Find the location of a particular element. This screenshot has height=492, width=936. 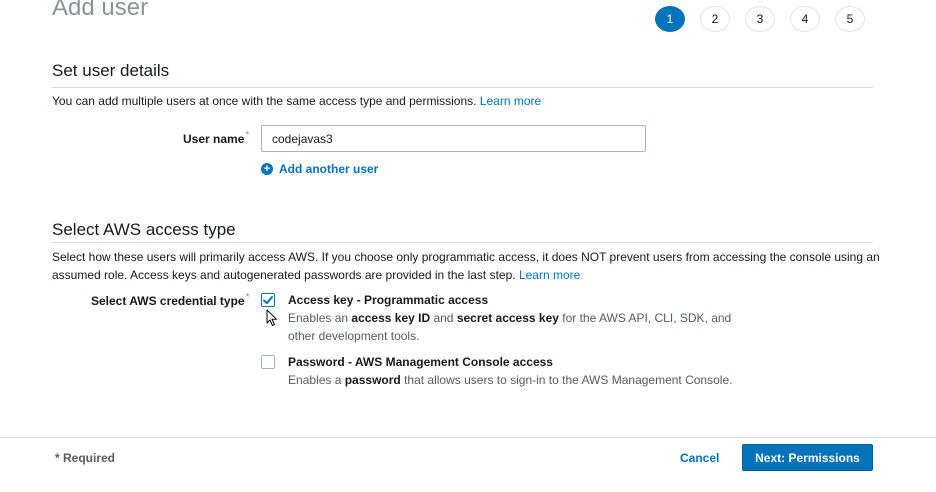

desc-emphasis: password is located at coordinates (372, 380).